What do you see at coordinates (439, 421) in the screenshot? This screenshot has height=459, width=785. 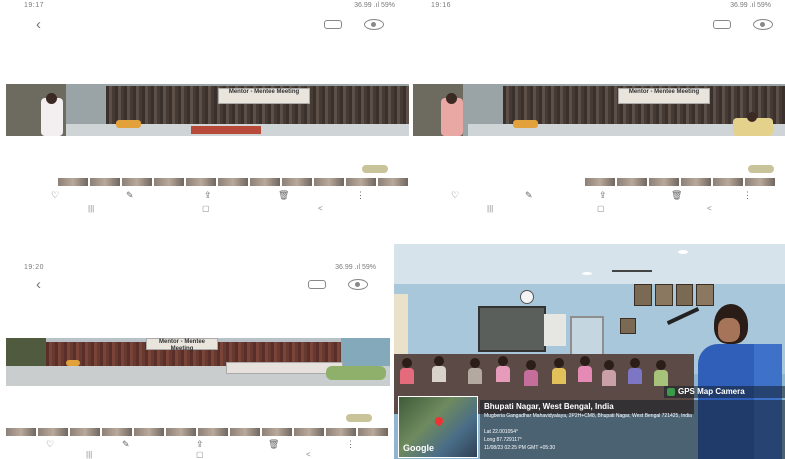 I see `map-pin-icon` at bounding box center [439, 421].